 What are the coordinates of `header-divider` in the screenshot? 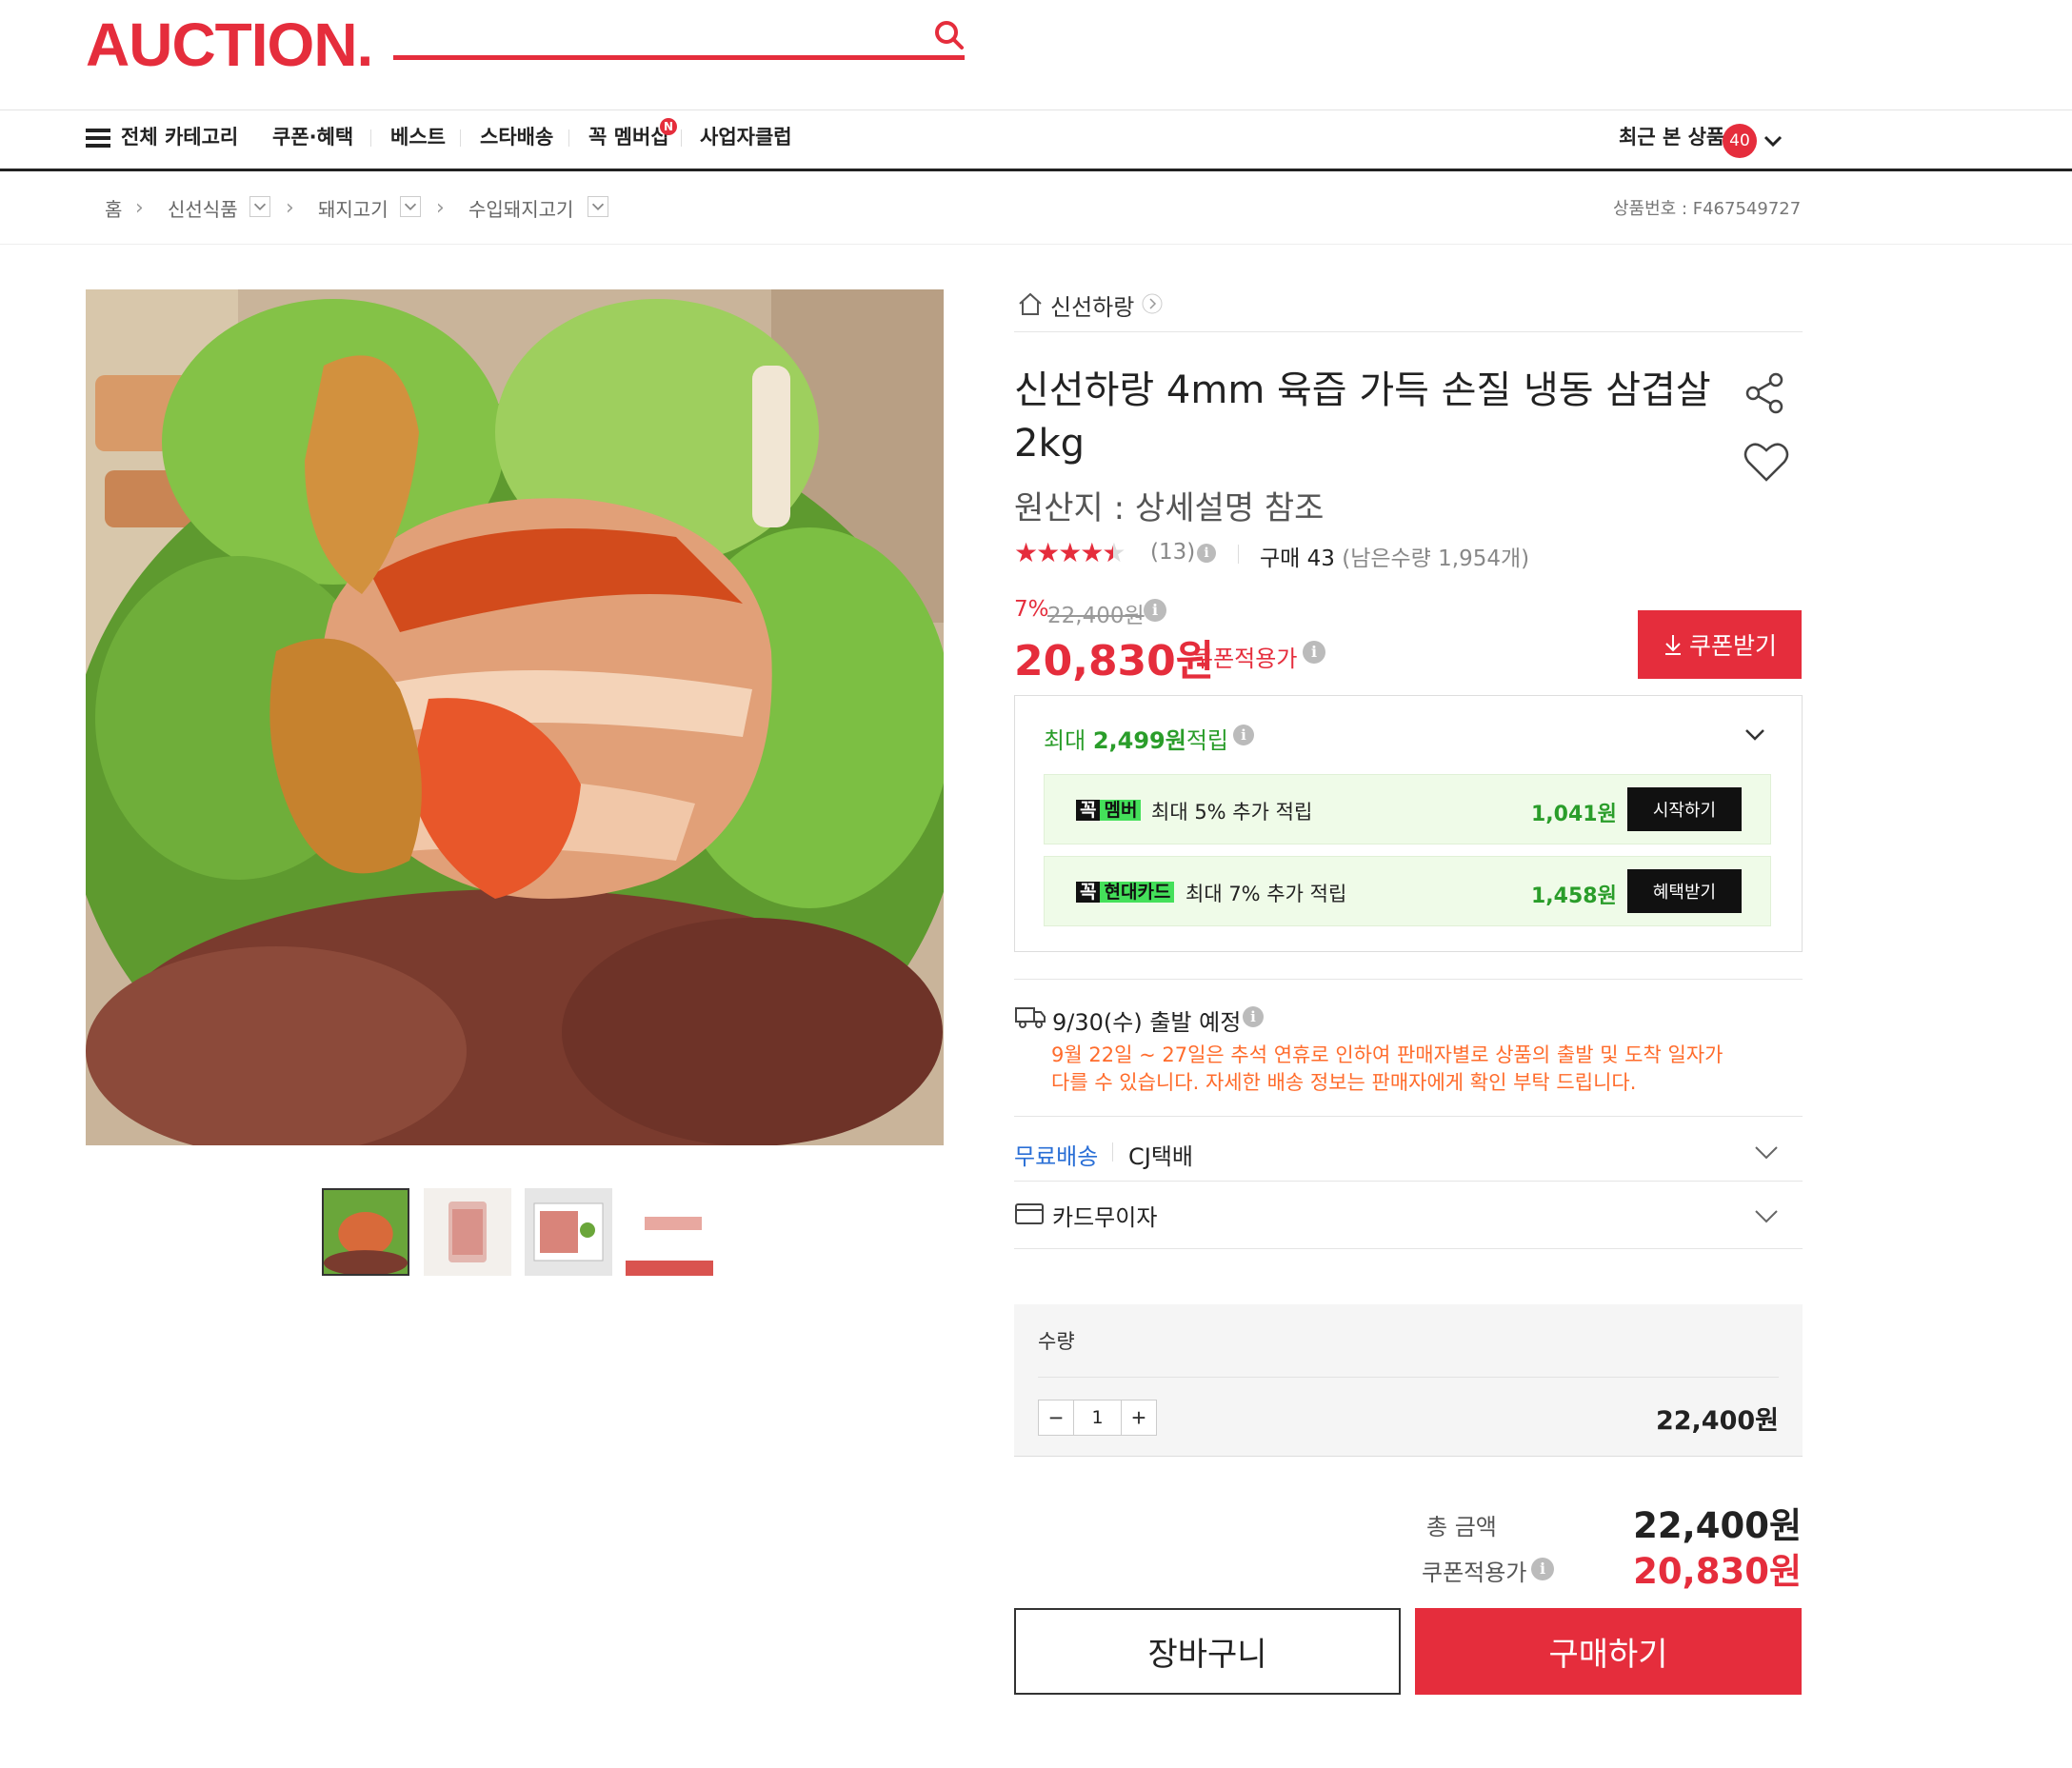 It's located at (1036, 109).